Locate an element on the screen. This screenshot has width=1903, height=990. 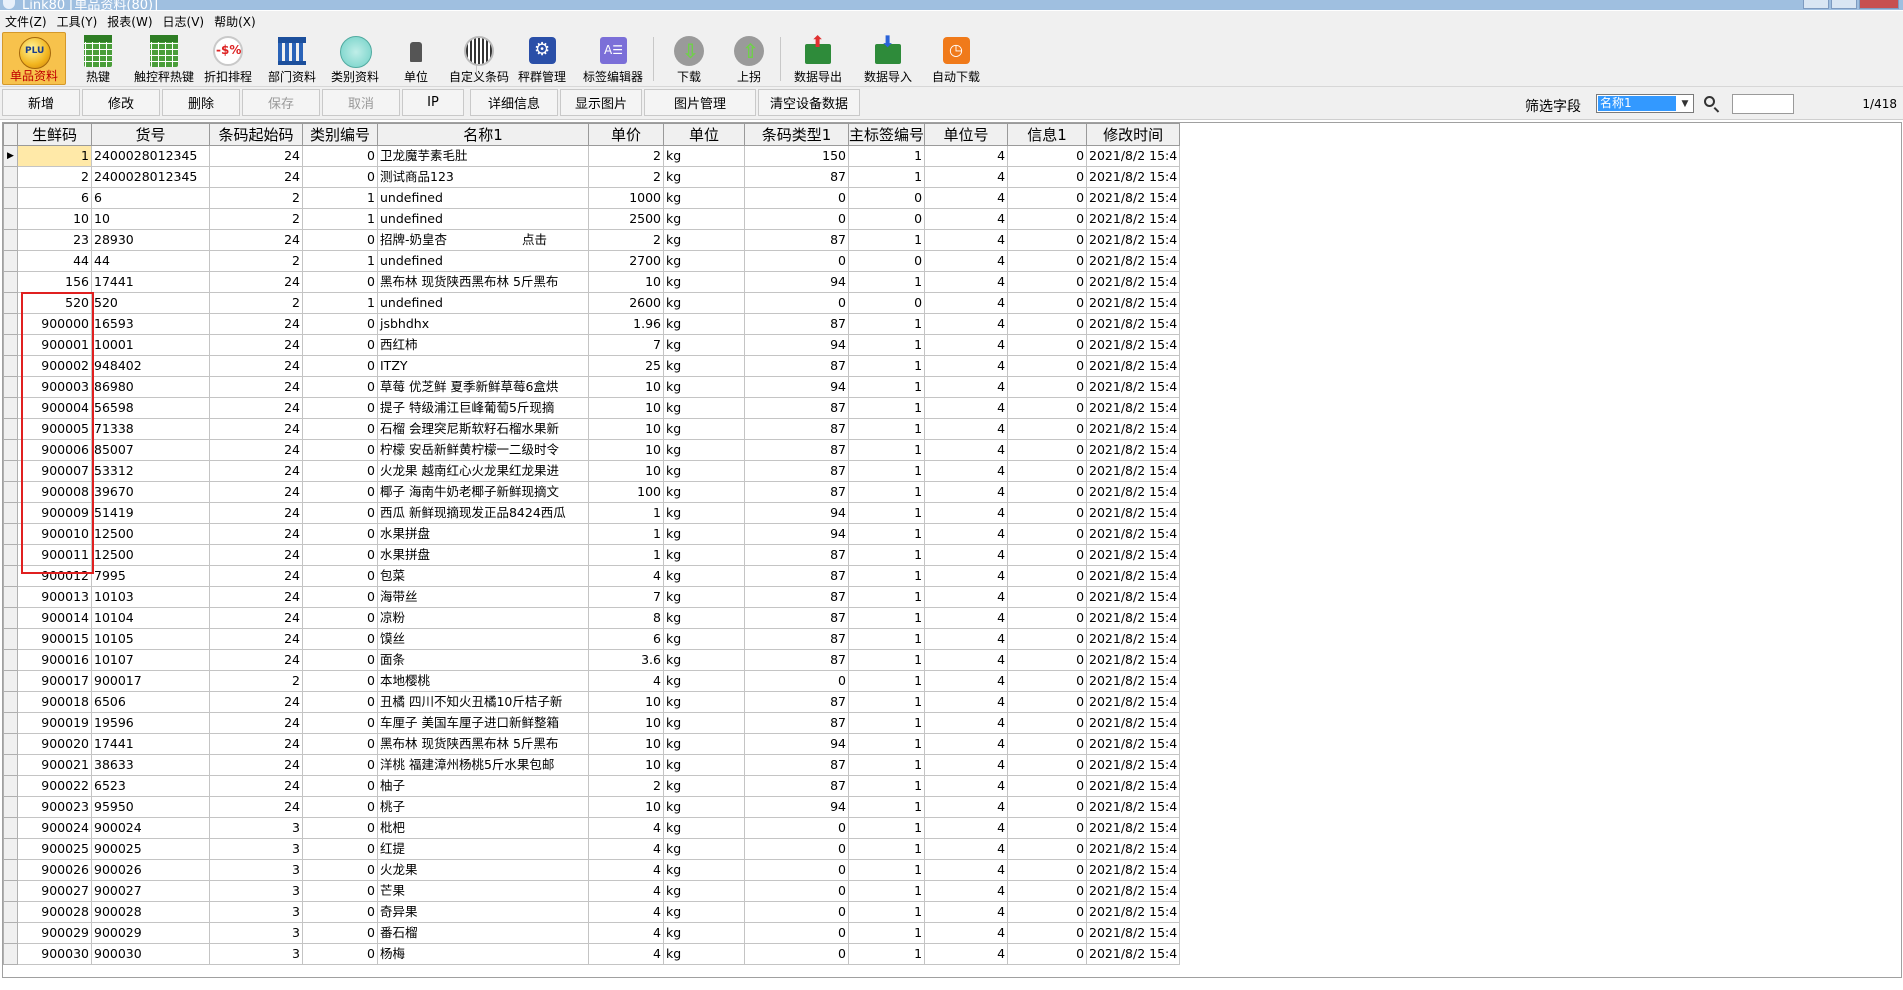
table-cell: 1000 is located at coordinates (626, 198).